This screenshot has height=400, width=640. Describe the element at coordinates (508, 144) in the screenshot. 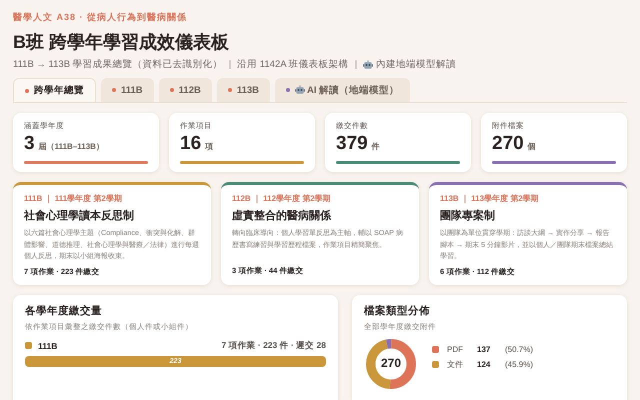

I see `stat-value: 270` at that location.